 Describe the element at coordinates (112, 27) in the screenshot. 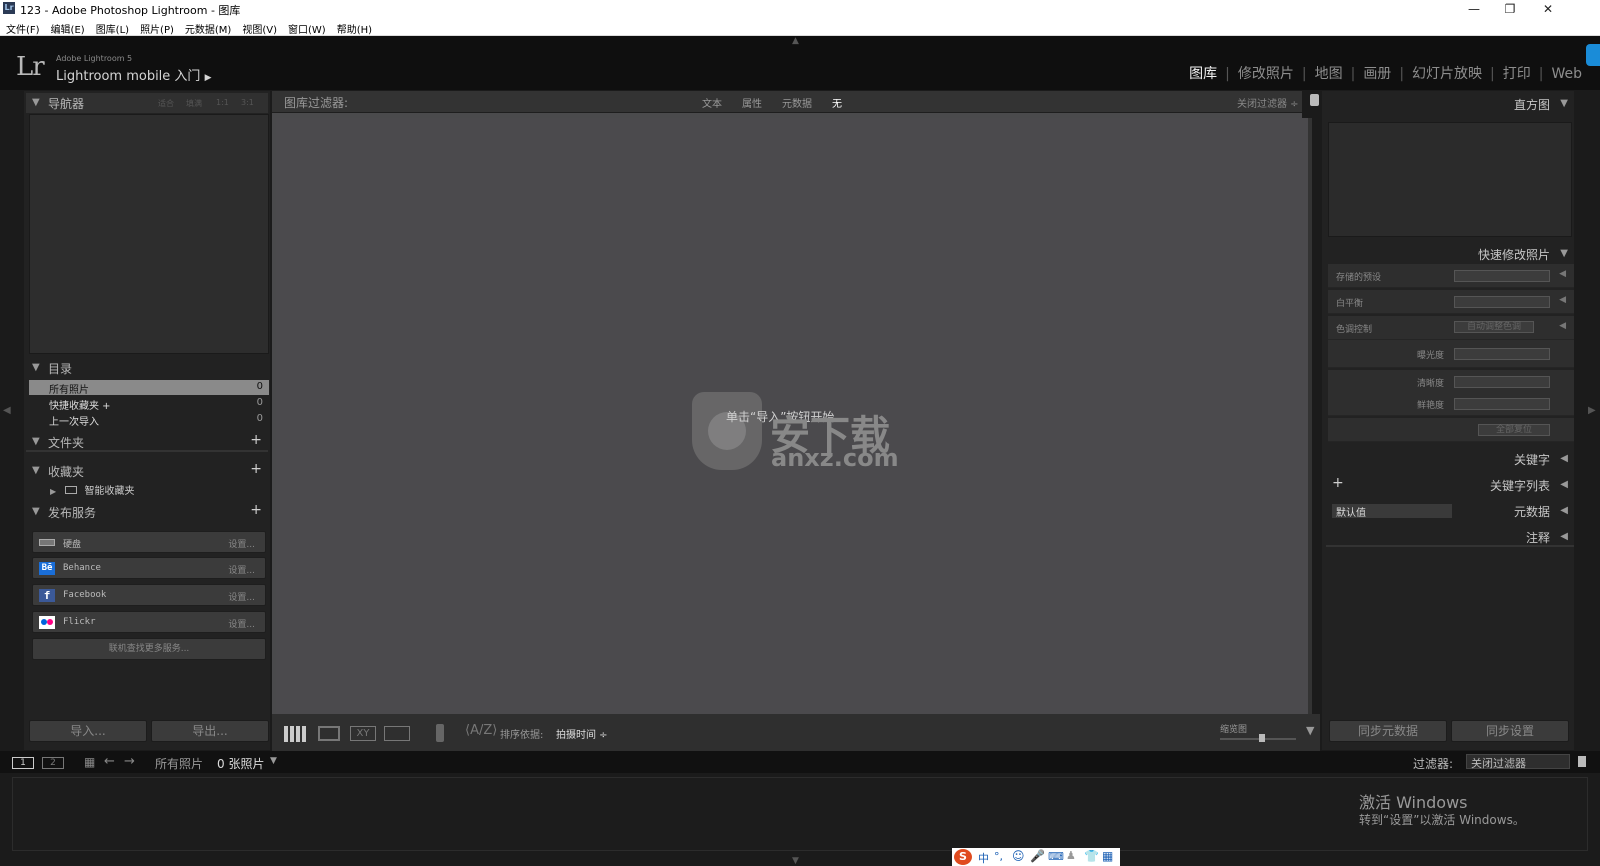

I see `menu-library: 图库(L)` at that location.